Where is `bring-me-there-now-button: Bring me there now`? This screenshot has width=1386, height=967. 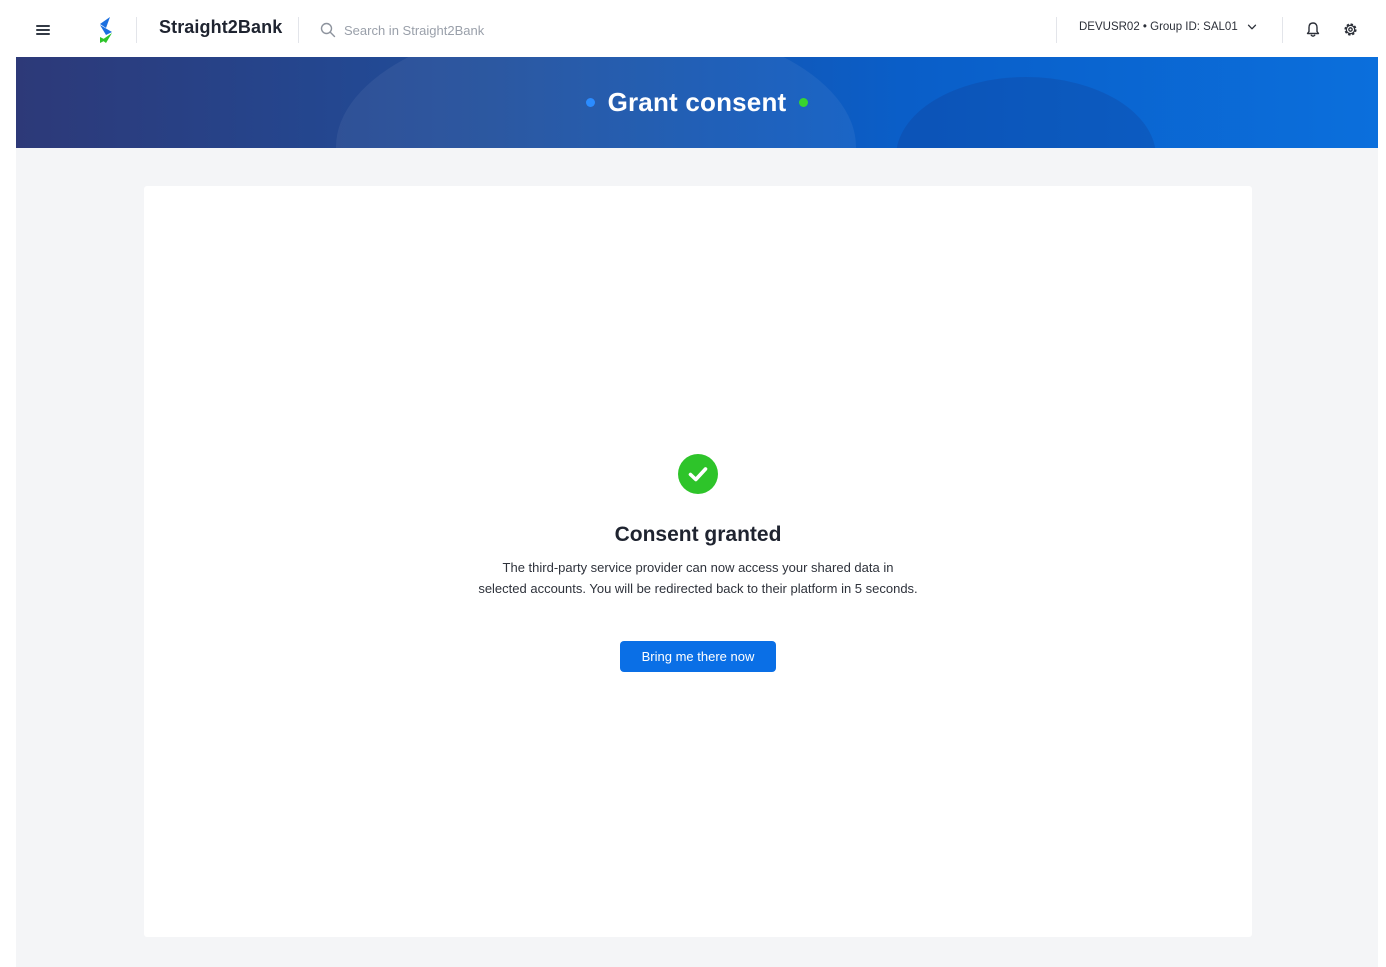 bring-me-there-now-button: Bring me there now is located at coordinates (698, 656).